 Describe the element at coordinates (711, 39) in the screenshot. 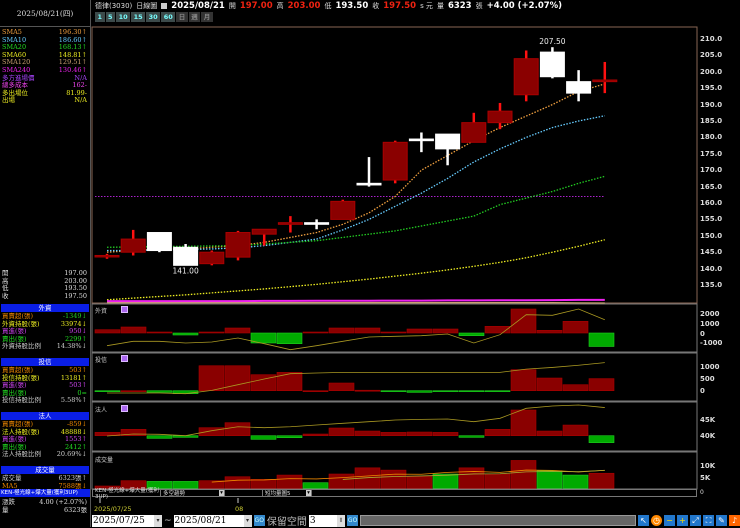

I see `y-tick: 210.0` at that location.